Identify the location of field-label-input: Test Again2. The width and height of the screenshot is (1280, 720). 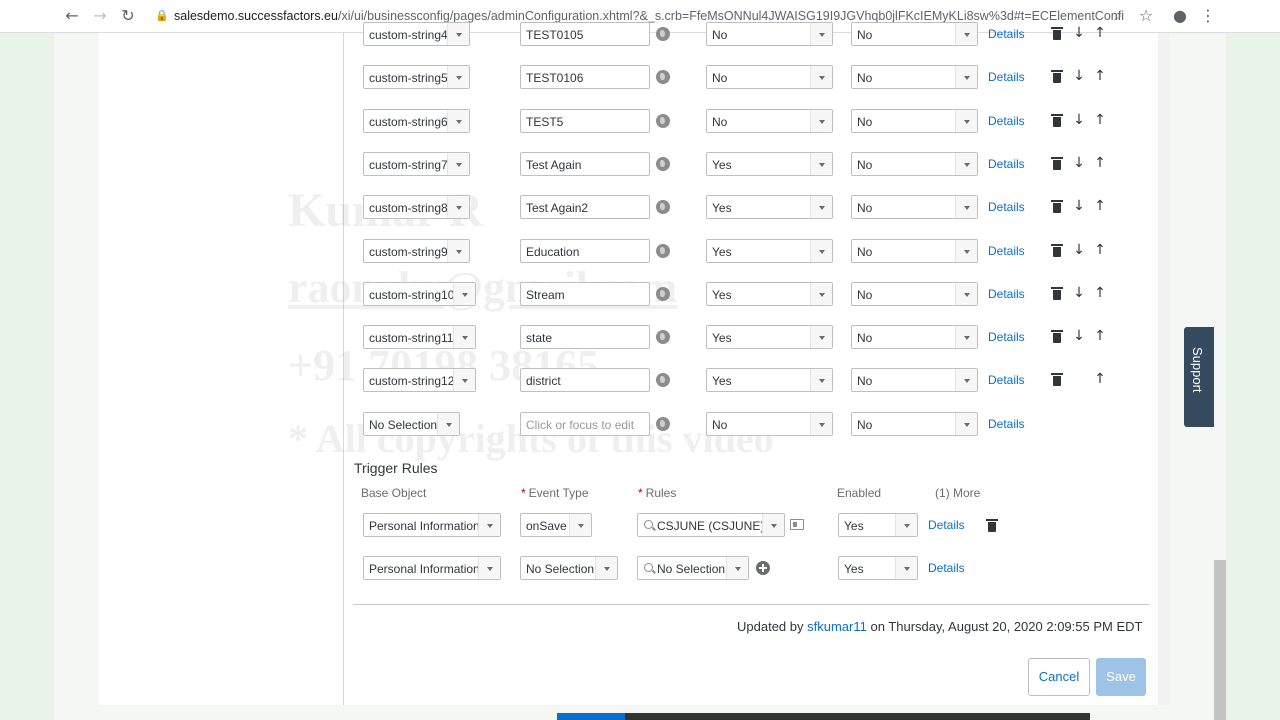
(585, 207).